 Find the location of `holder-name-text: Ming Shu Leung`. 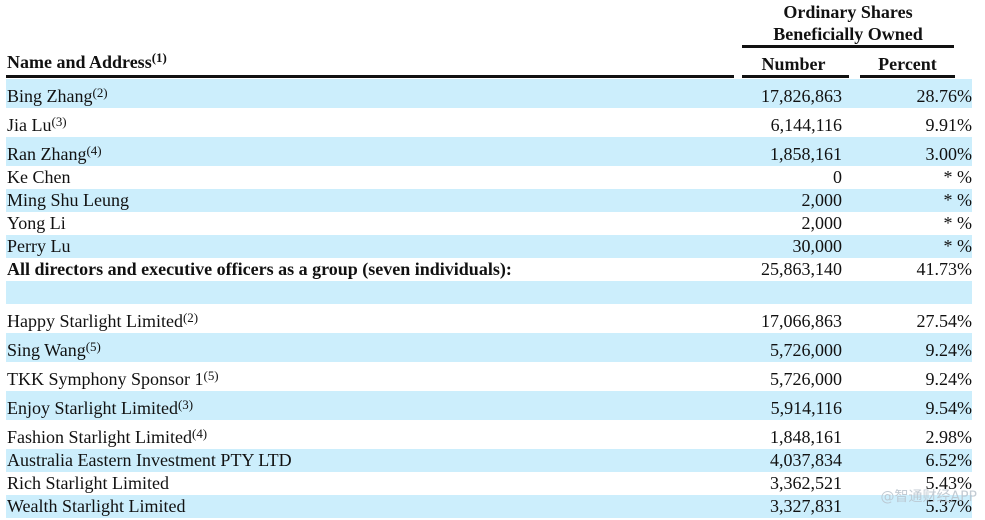

holder-name-text: Ming Shu Leung is located at coordinates (68, 200).